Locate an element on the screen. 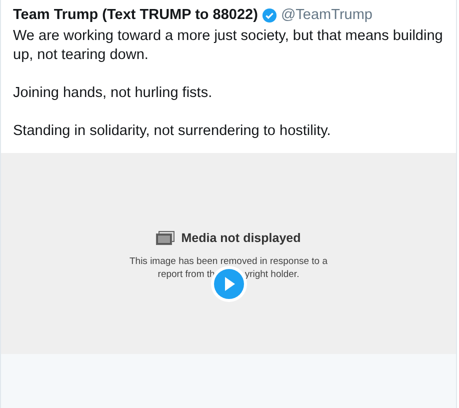 The height and width of the screenshot is (408, 459). account-handle: @TeamTrump is located at coordinates (326, 15).